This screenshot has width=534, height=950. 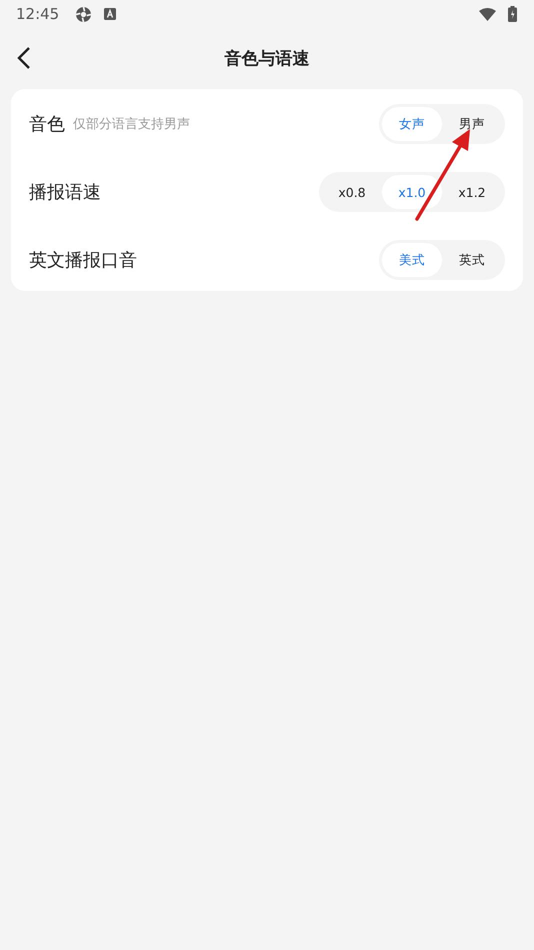 I want to click on option-button: x0.8, so click(x=352, y=192).